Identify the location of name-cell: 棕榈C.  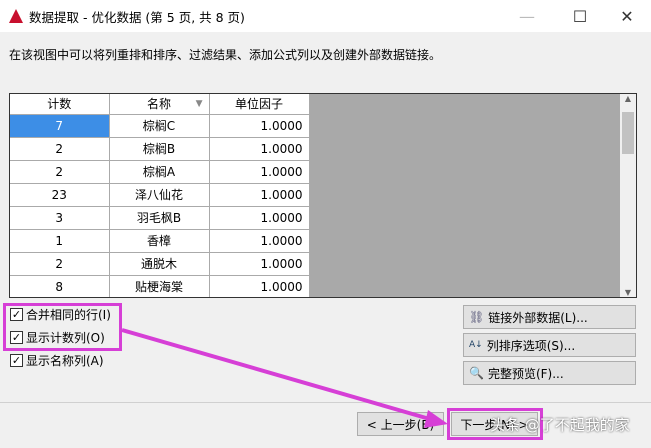
(159, 126).